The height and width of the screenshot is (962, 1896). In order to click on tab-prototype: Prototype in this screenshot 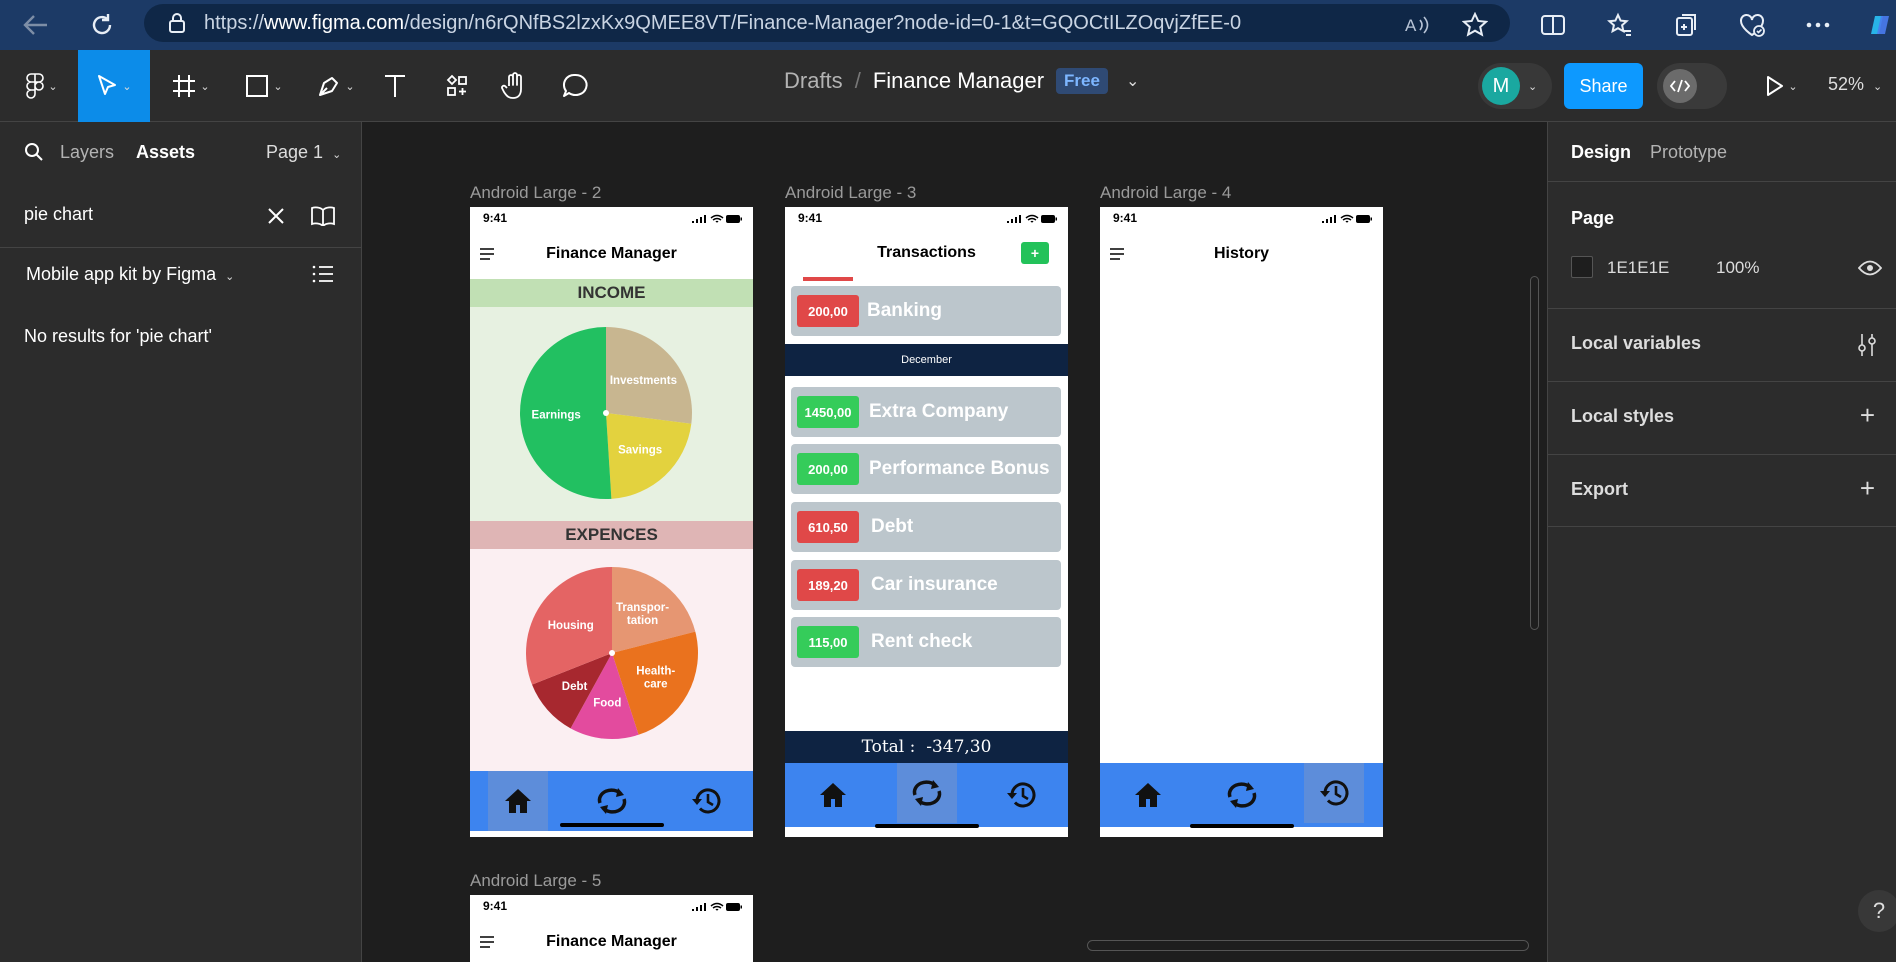, I will do `click(1688, 152)`.